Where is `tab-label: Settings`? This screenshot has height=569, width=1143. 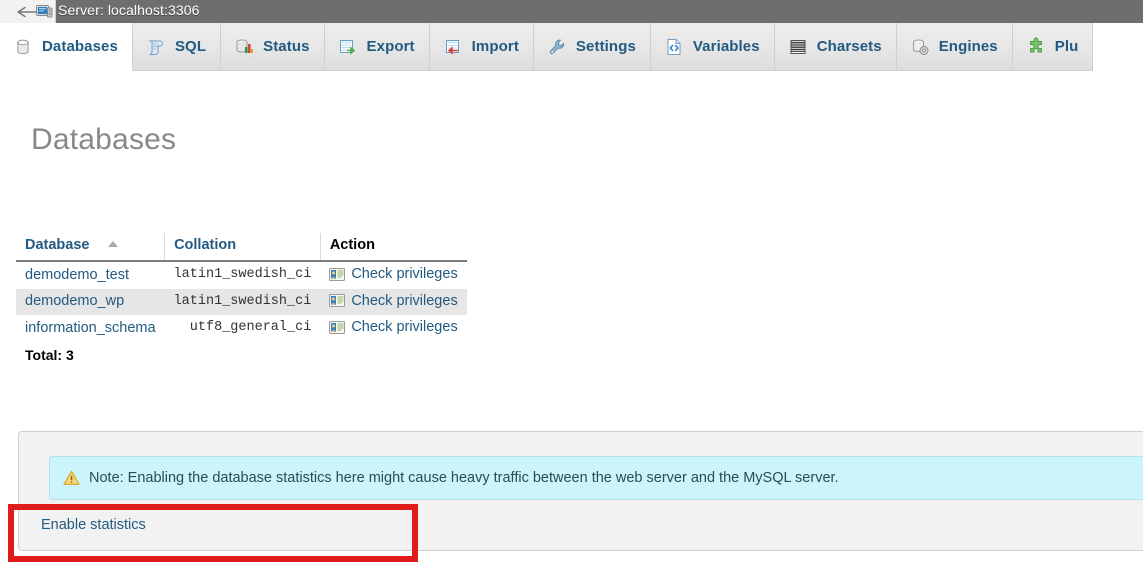
tab-label: Settings is located at coordinates (605, 46).